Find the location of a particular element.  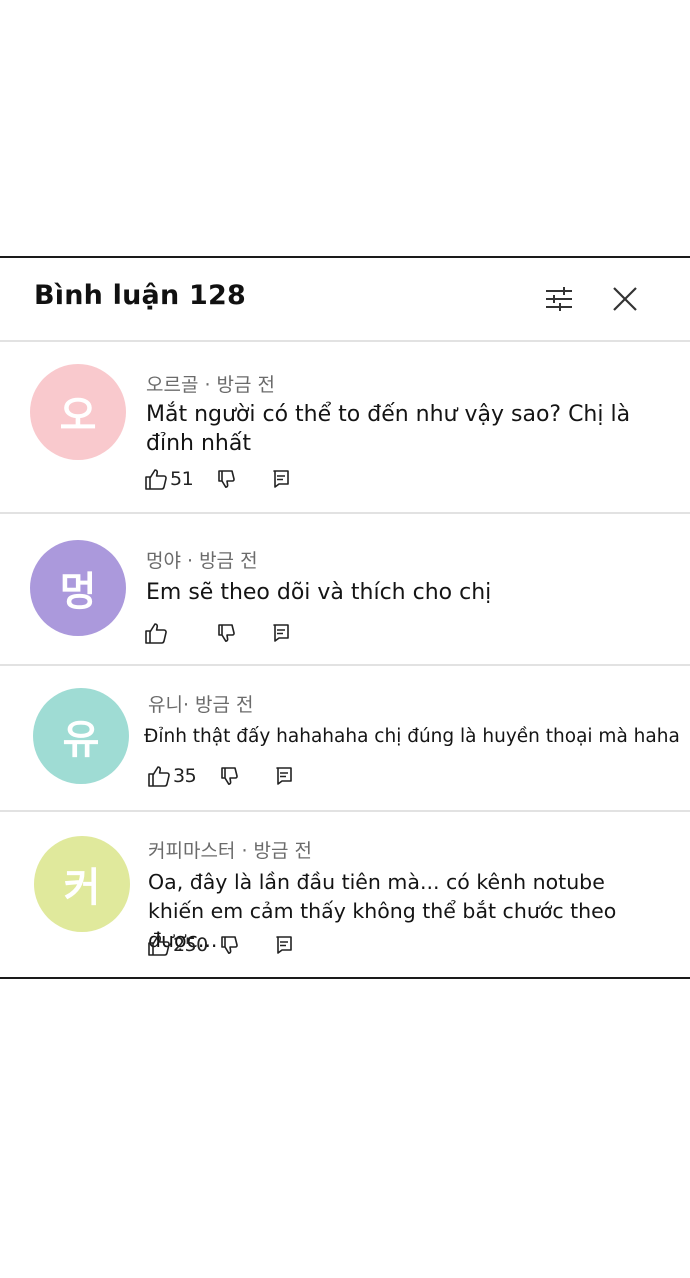

like-button: 51 is located at coordinates (180, 479).